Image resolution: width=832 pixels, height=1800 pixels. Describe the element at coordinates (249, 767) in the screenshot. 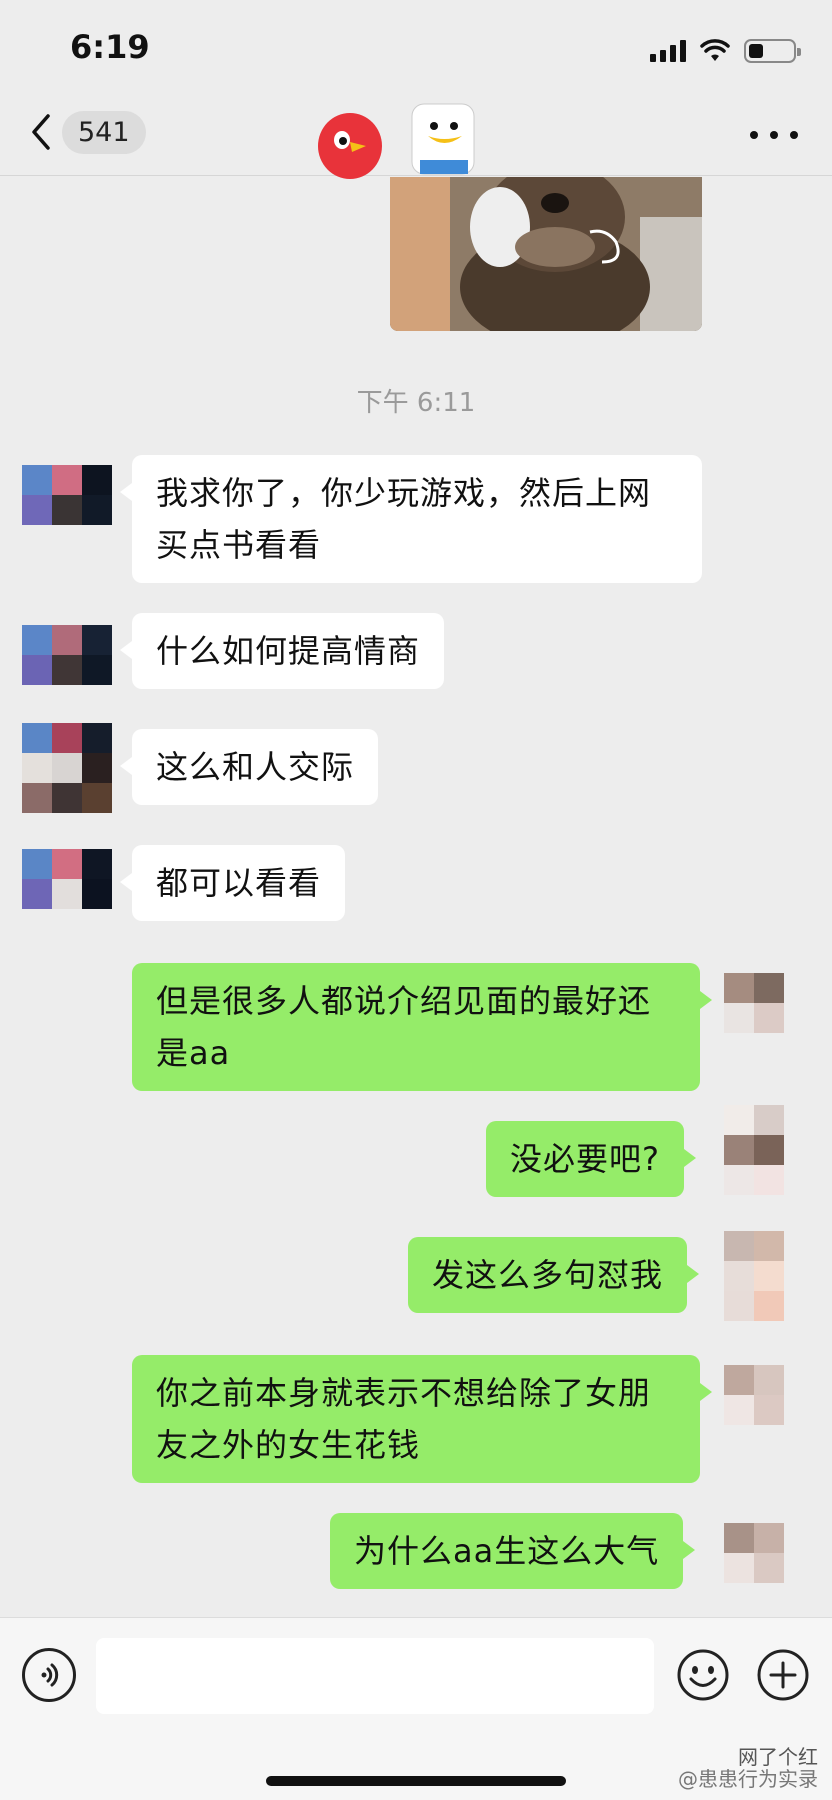

I see `message-bubble-left: 这么和人交际` at that location.